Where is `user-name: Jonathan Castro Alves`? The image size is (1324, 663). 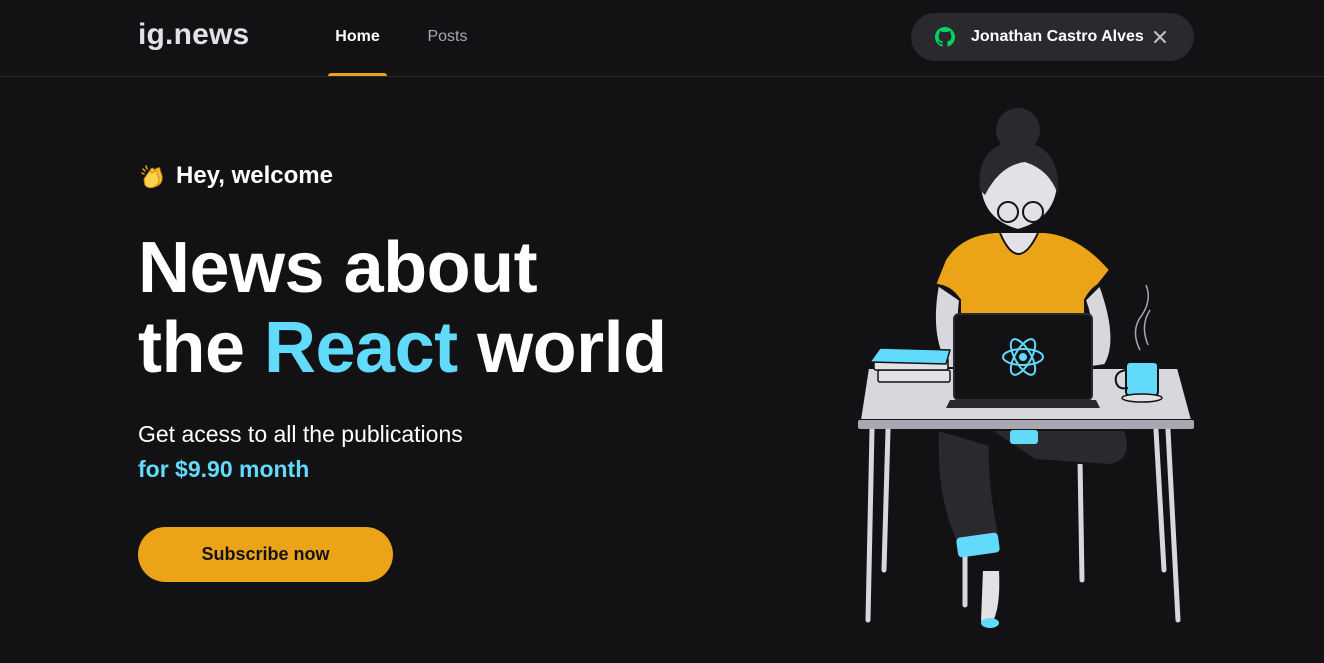 user-name: Jonathan Castro Alves is located at coordinates (1057, 36).